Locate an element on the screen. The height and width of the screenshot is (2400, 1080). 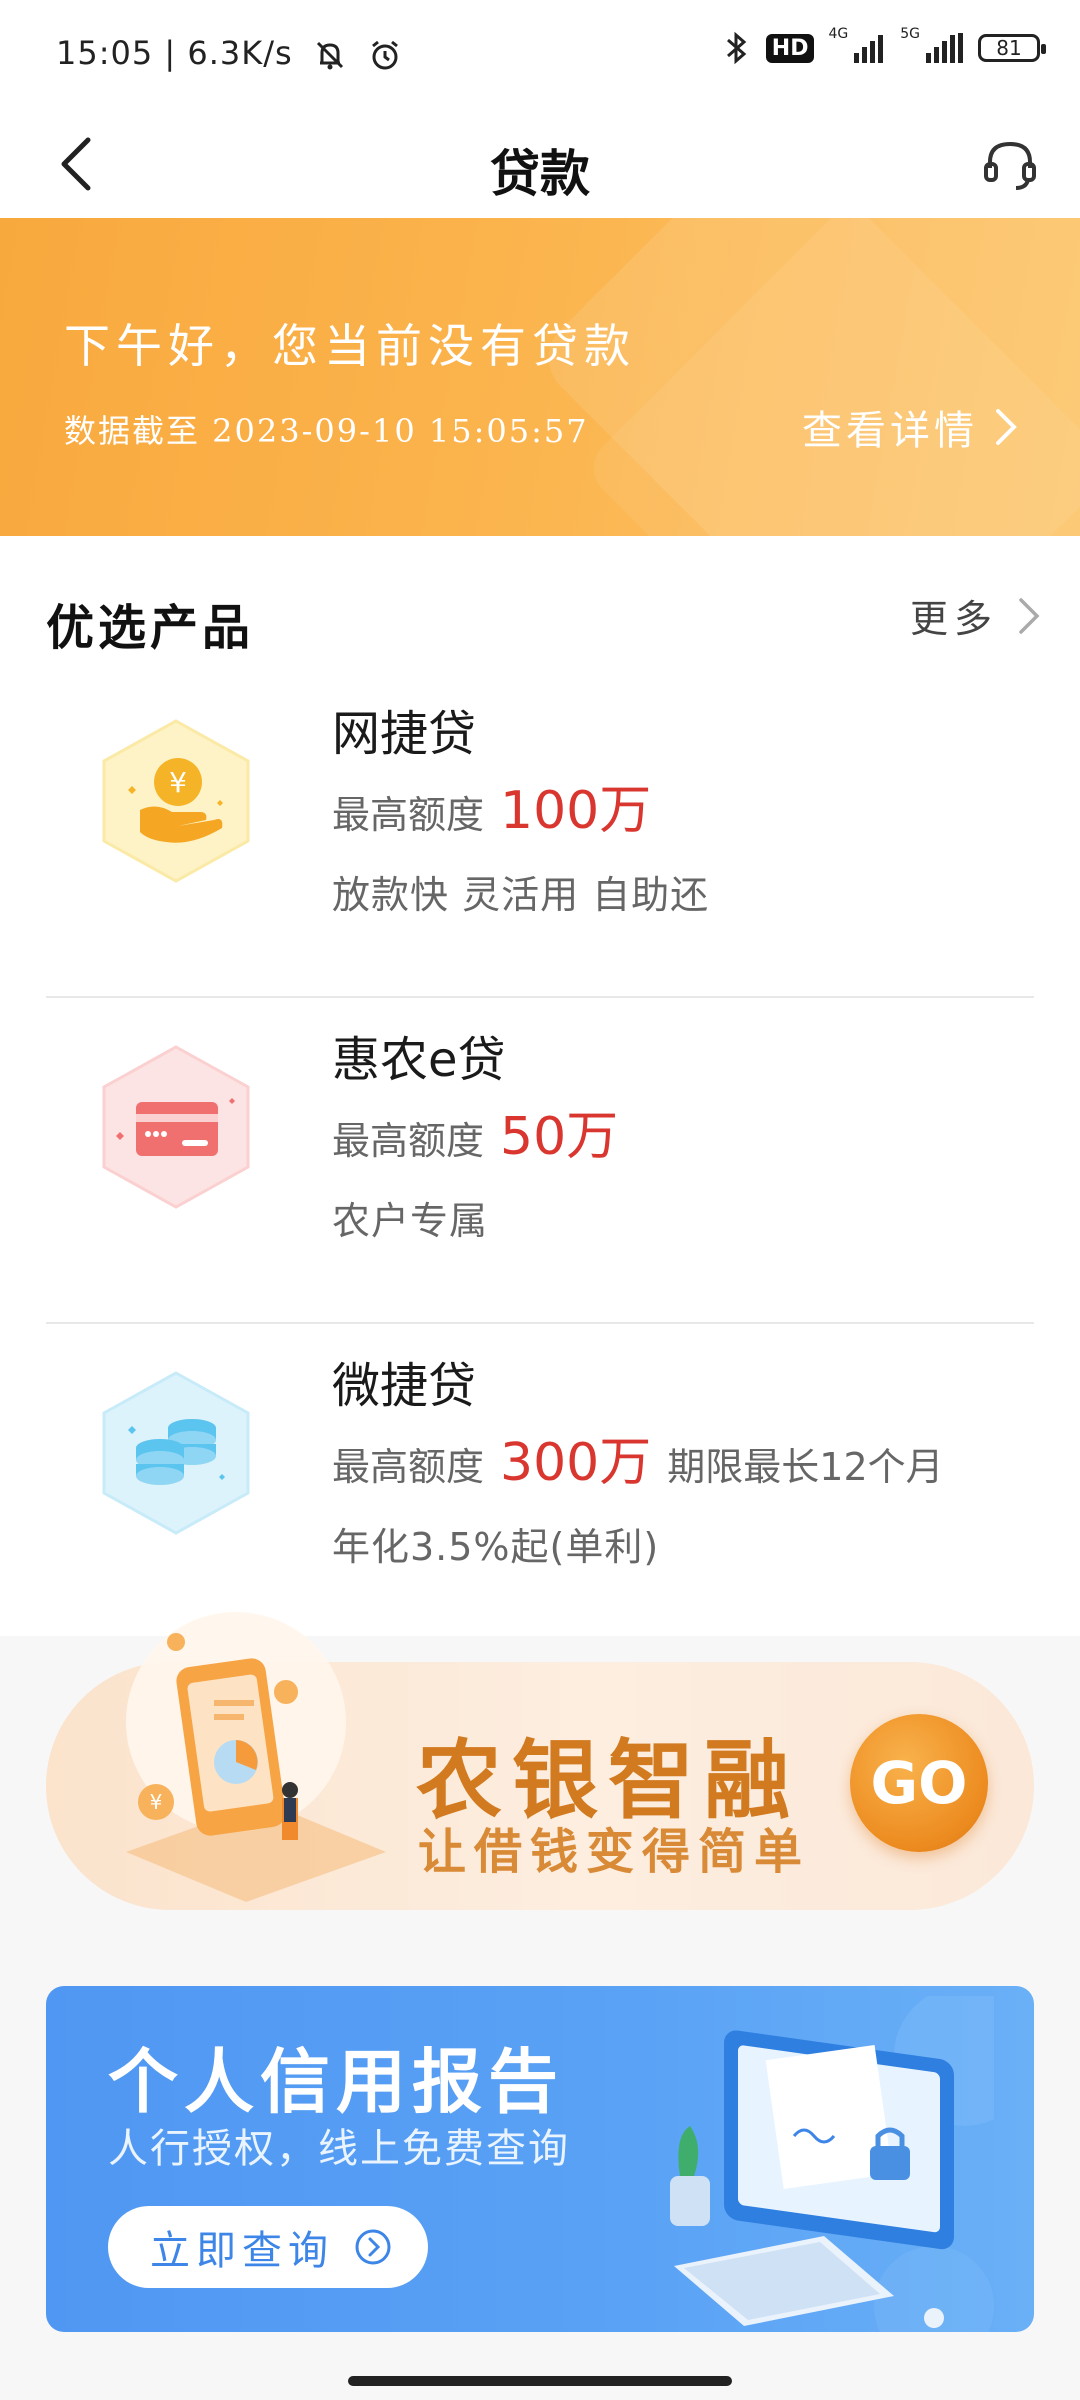
query-now-label: 立即查询 is located at coordinates (242, 2251).